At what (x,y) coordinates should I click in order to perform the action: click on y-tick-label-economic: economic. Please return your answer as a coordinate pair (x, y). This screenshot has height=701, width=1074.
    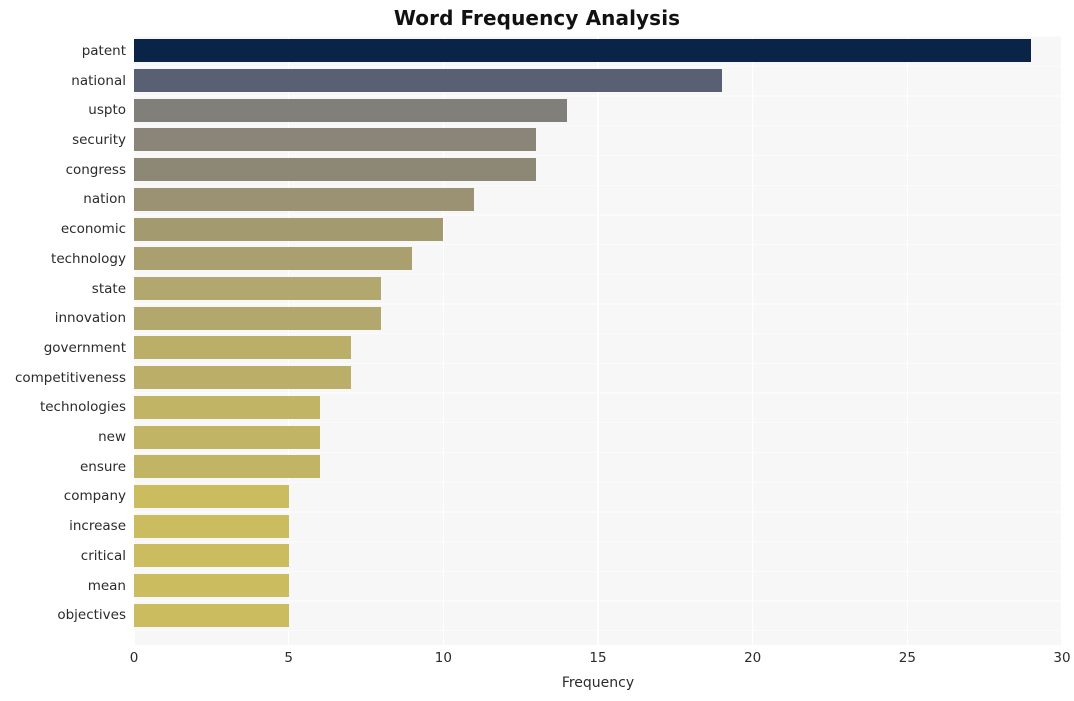
    Looking at the image, I should click on (93, 229).